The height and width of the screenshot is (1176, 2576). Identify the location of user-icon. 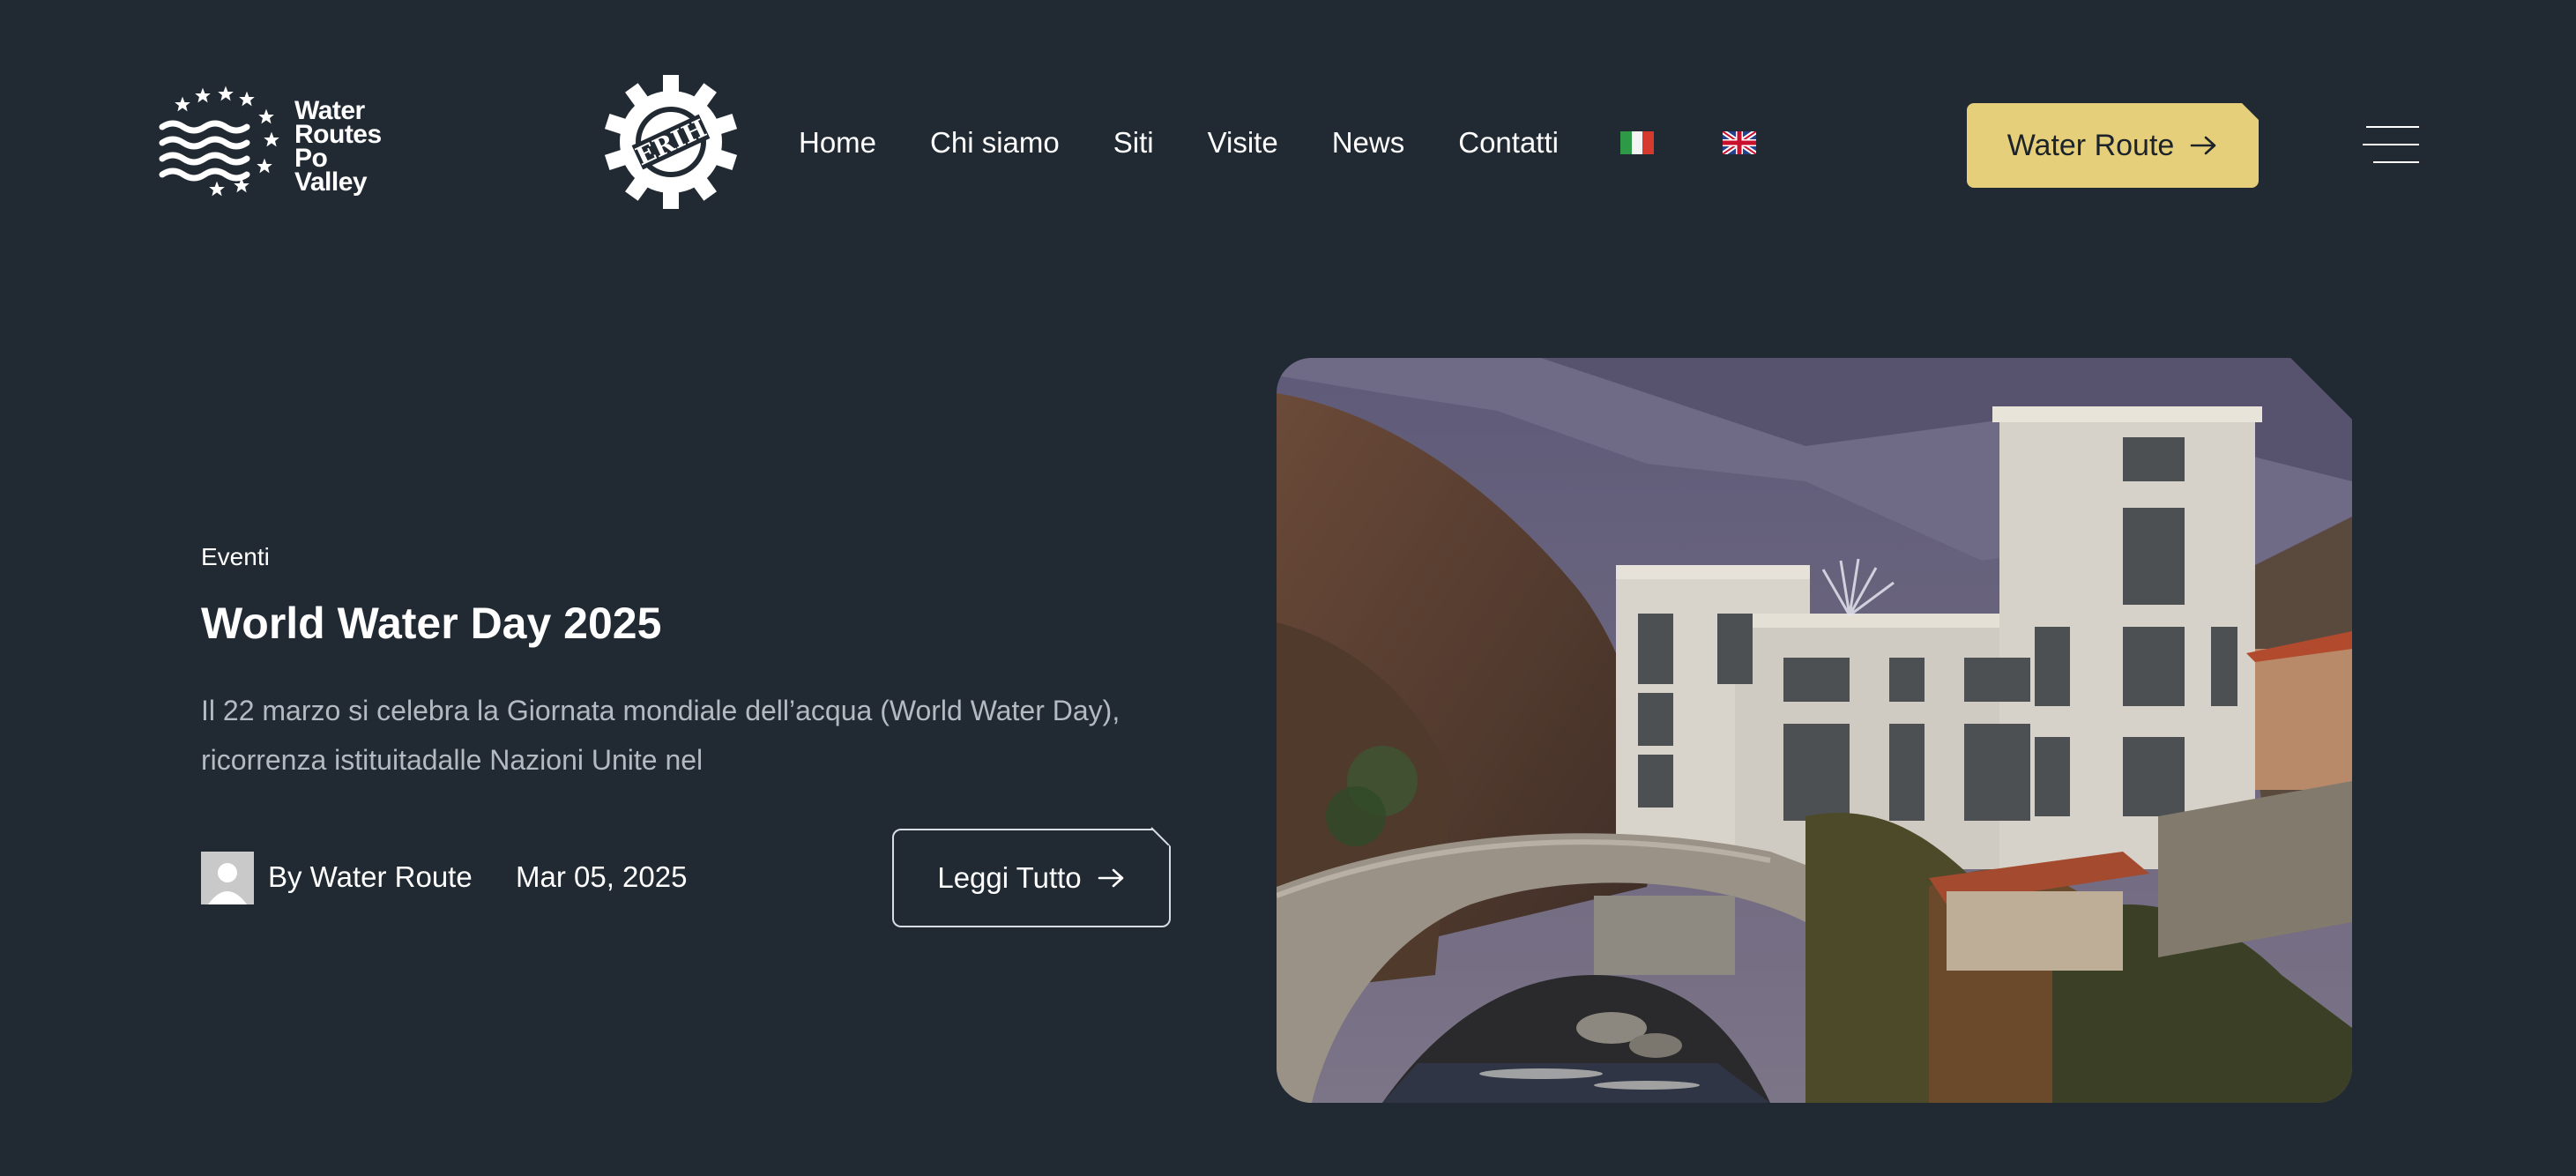
(227, 878).